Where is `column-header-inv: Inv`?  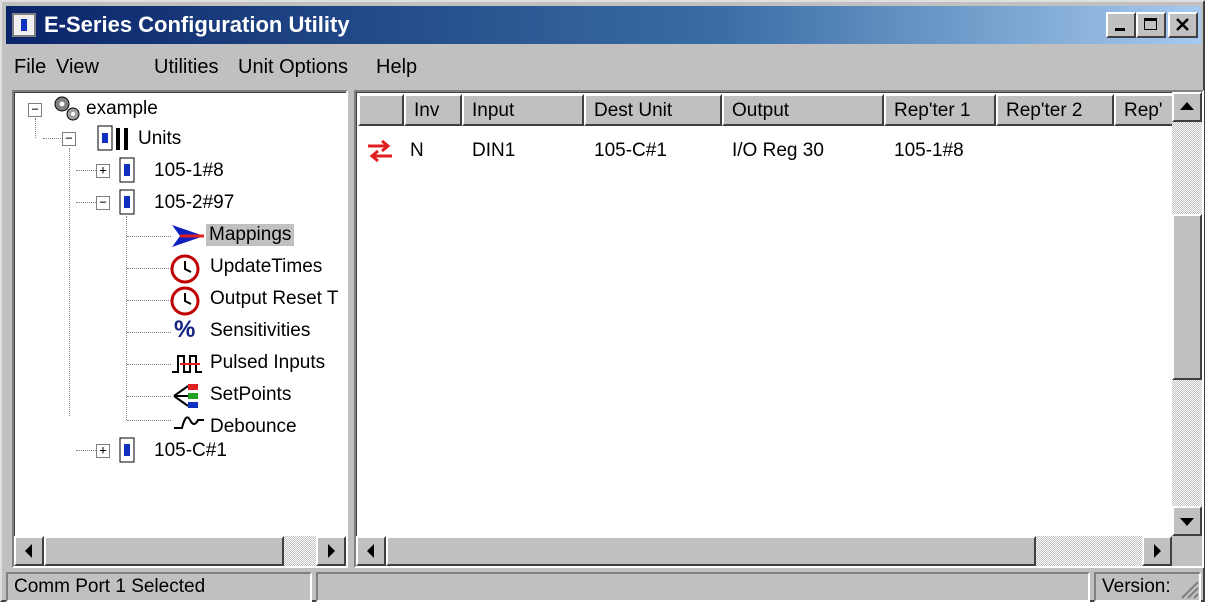 column-header-inv: Inv is located at coordinates (433, 110).